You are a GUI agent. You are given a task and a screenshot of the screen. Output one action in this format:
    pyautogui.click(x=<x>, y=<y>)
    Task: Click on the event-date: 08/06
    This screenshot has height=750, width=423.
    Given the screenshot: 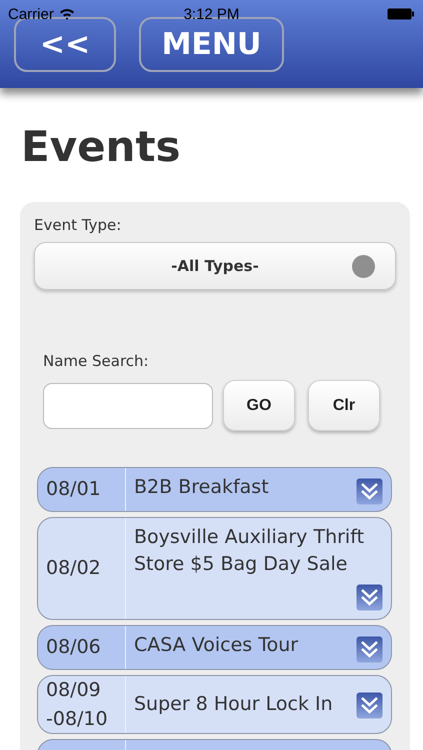 What is the action you would take?
    pyautogui.click(x=74, y=647)
    